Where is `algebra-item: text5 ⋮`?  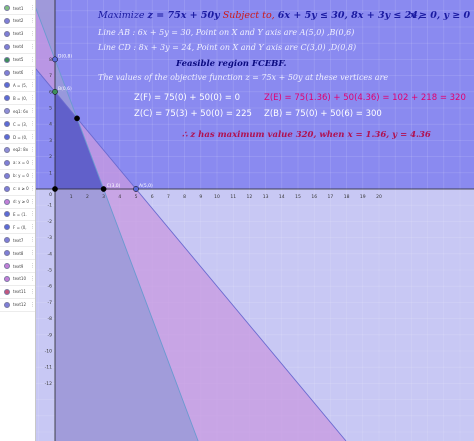 algebra-item: text5 ⋮ is located at coordinates (17, 60).